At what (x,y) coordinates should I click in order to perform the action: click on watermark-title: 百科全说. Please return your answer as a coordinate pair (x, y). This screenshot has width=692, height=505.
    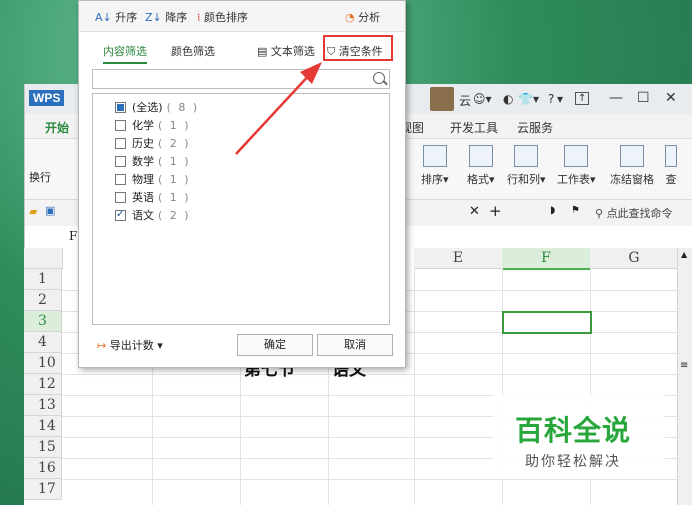
    Looking at the image, I should click on (573, 430).